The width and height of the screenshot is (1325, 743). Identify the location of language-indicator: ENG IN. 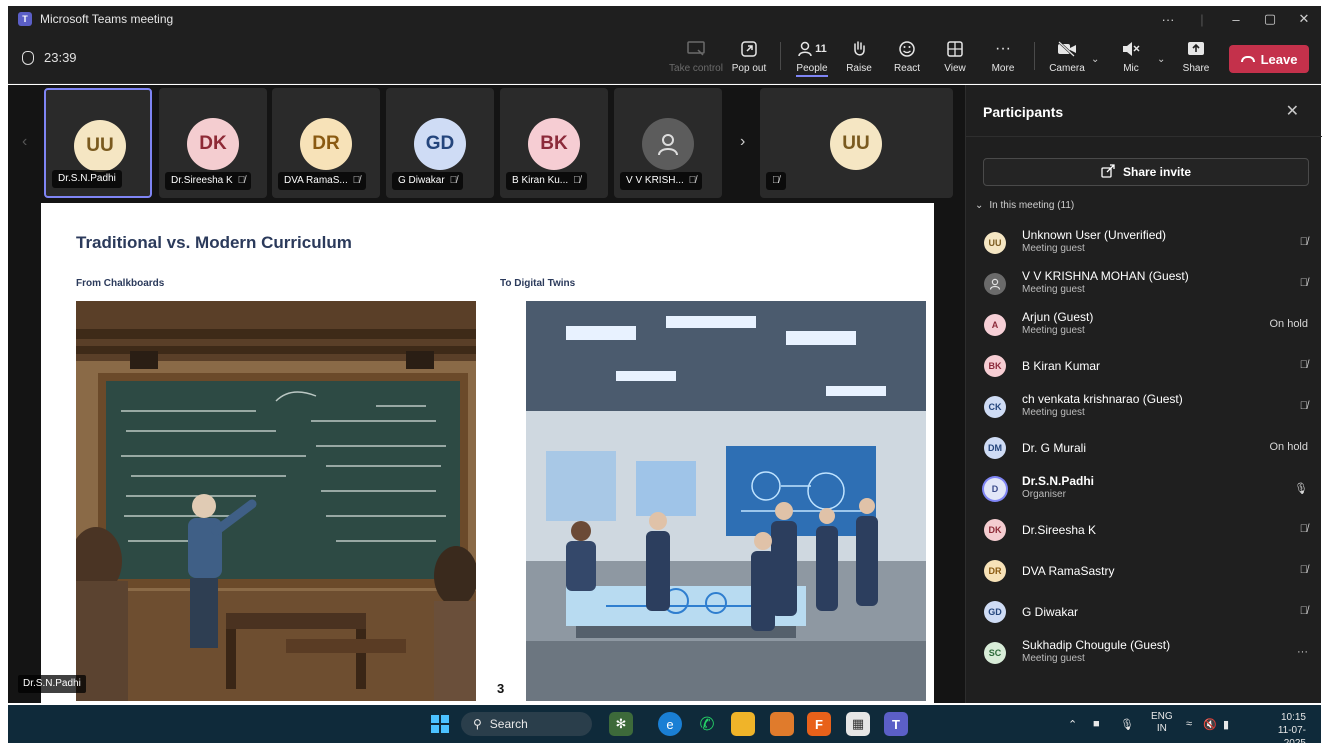
(1162, 723).